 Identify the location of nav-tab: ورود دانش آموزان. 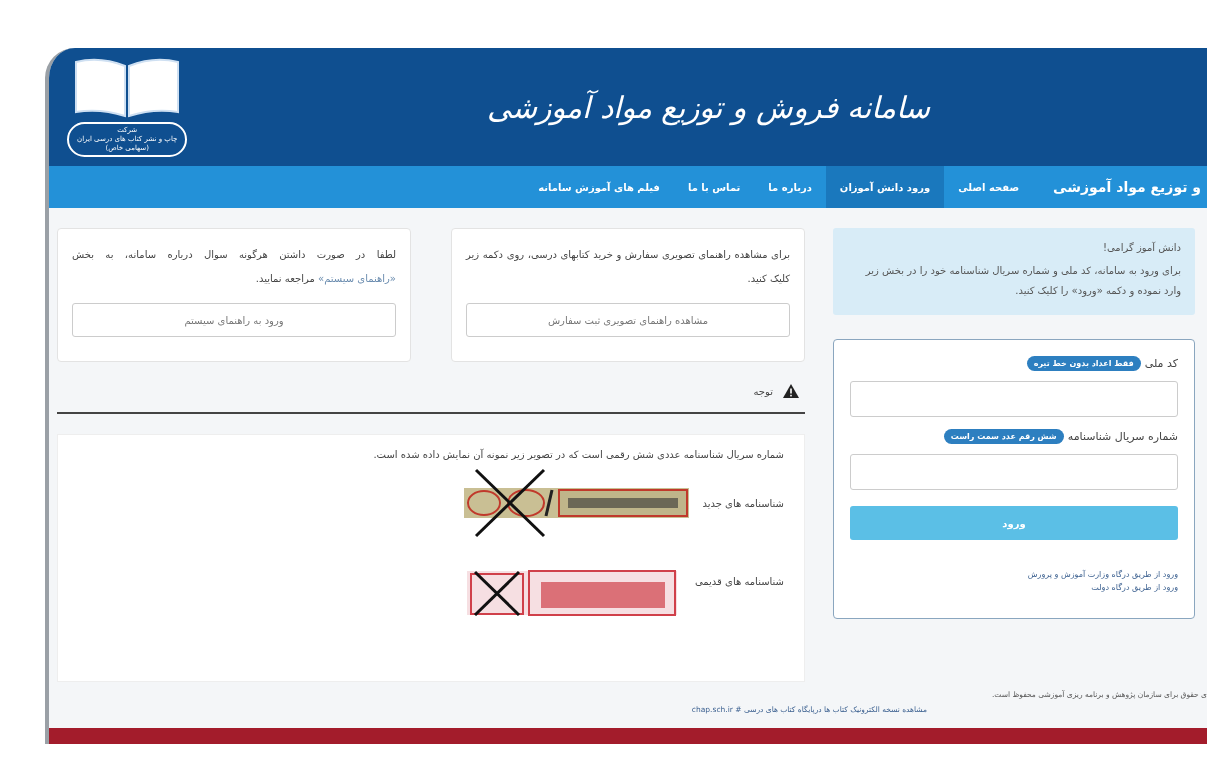
(885, 187).